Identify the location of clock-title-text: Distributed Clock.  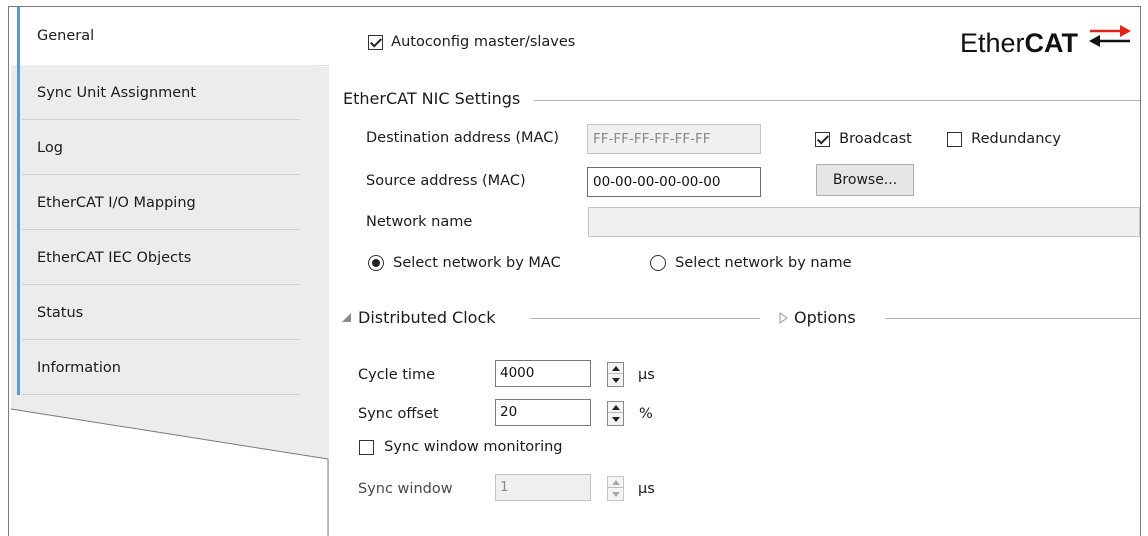
(434, 317).